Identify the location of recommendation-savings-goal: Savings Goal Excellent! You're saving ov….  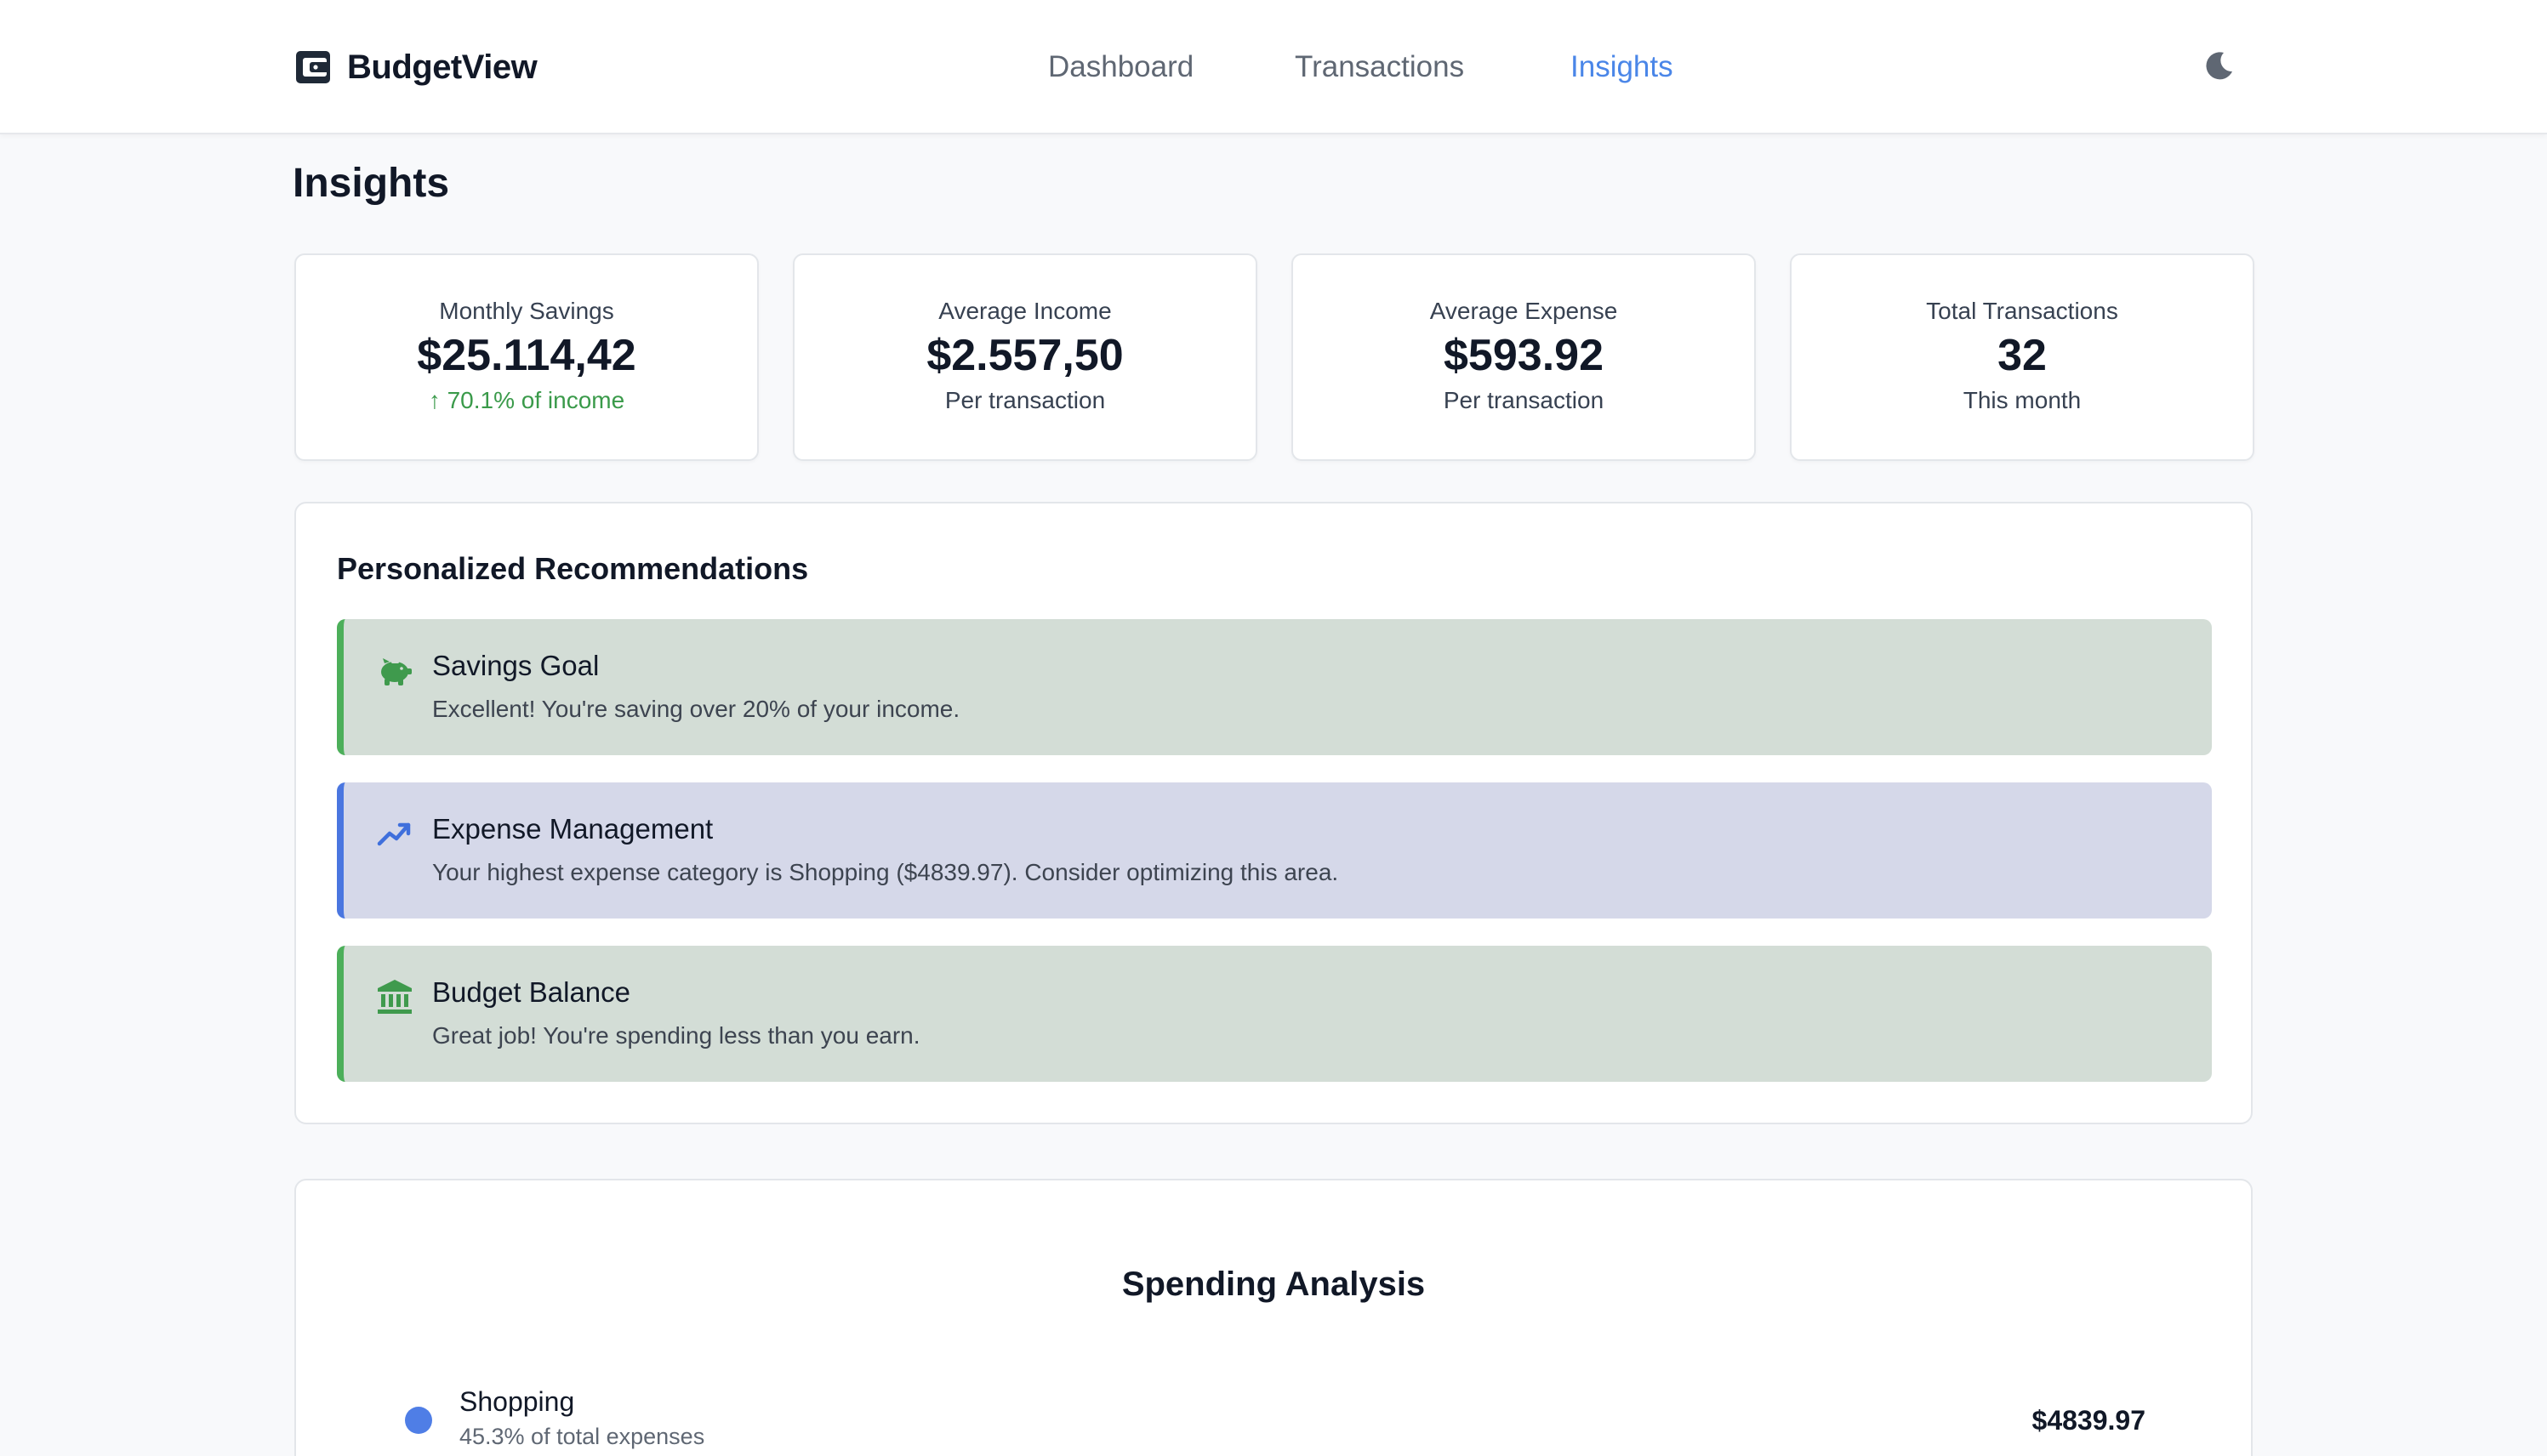
(1274, 687).